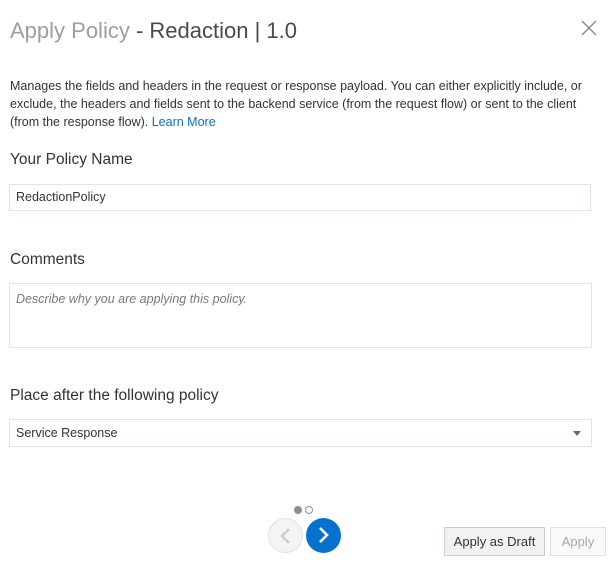 The image size is (616, 562). What do you see at coordinates (300, 433) in the screenshot?
I see `place-after-select: Service Response` at bounding box center [300, 433].